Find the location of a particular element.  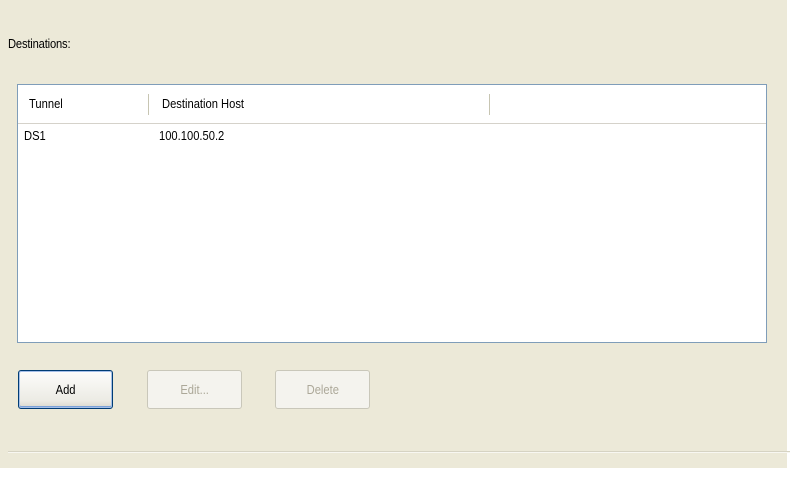

destinations-label-text: Destinations: is located at coordinates (39, 43).